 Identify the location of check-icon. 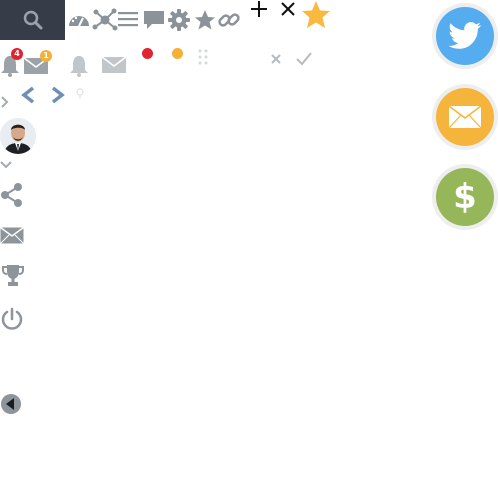
(304, 59).